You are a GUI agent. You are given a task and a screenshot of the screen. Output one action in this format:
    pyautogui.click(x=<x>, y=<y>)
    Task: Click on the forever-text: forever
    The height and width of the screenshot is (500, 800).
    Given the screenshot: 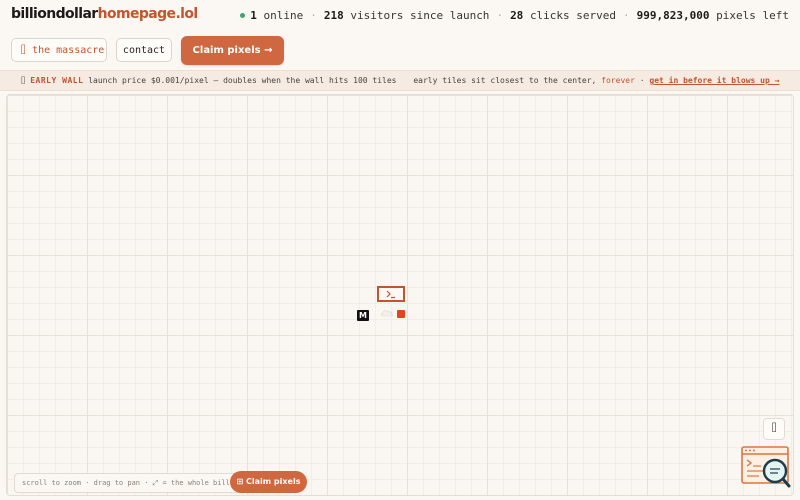 What is the action you would take?
    pyautogui.click(x=618, y=80)
    